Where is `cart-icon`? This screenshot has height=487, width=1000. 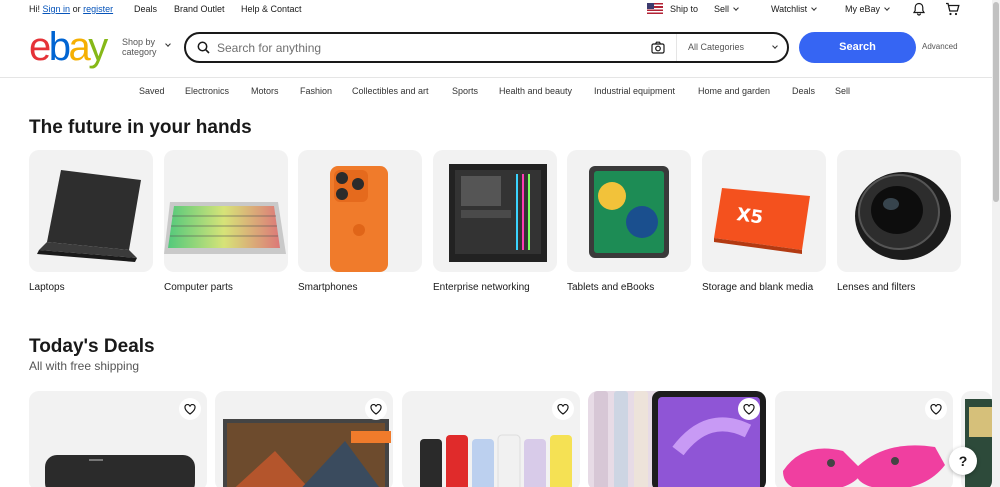 cart-icon is located at coordinates (952, 9).